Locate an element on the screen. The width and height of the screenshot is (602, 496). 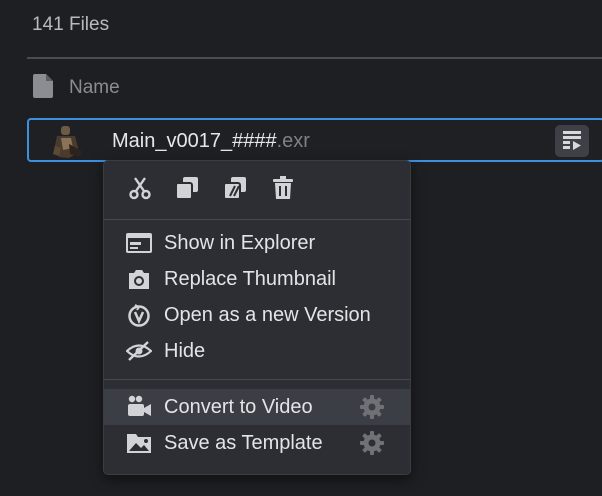
rename-button is located at coordinates (235, 190).